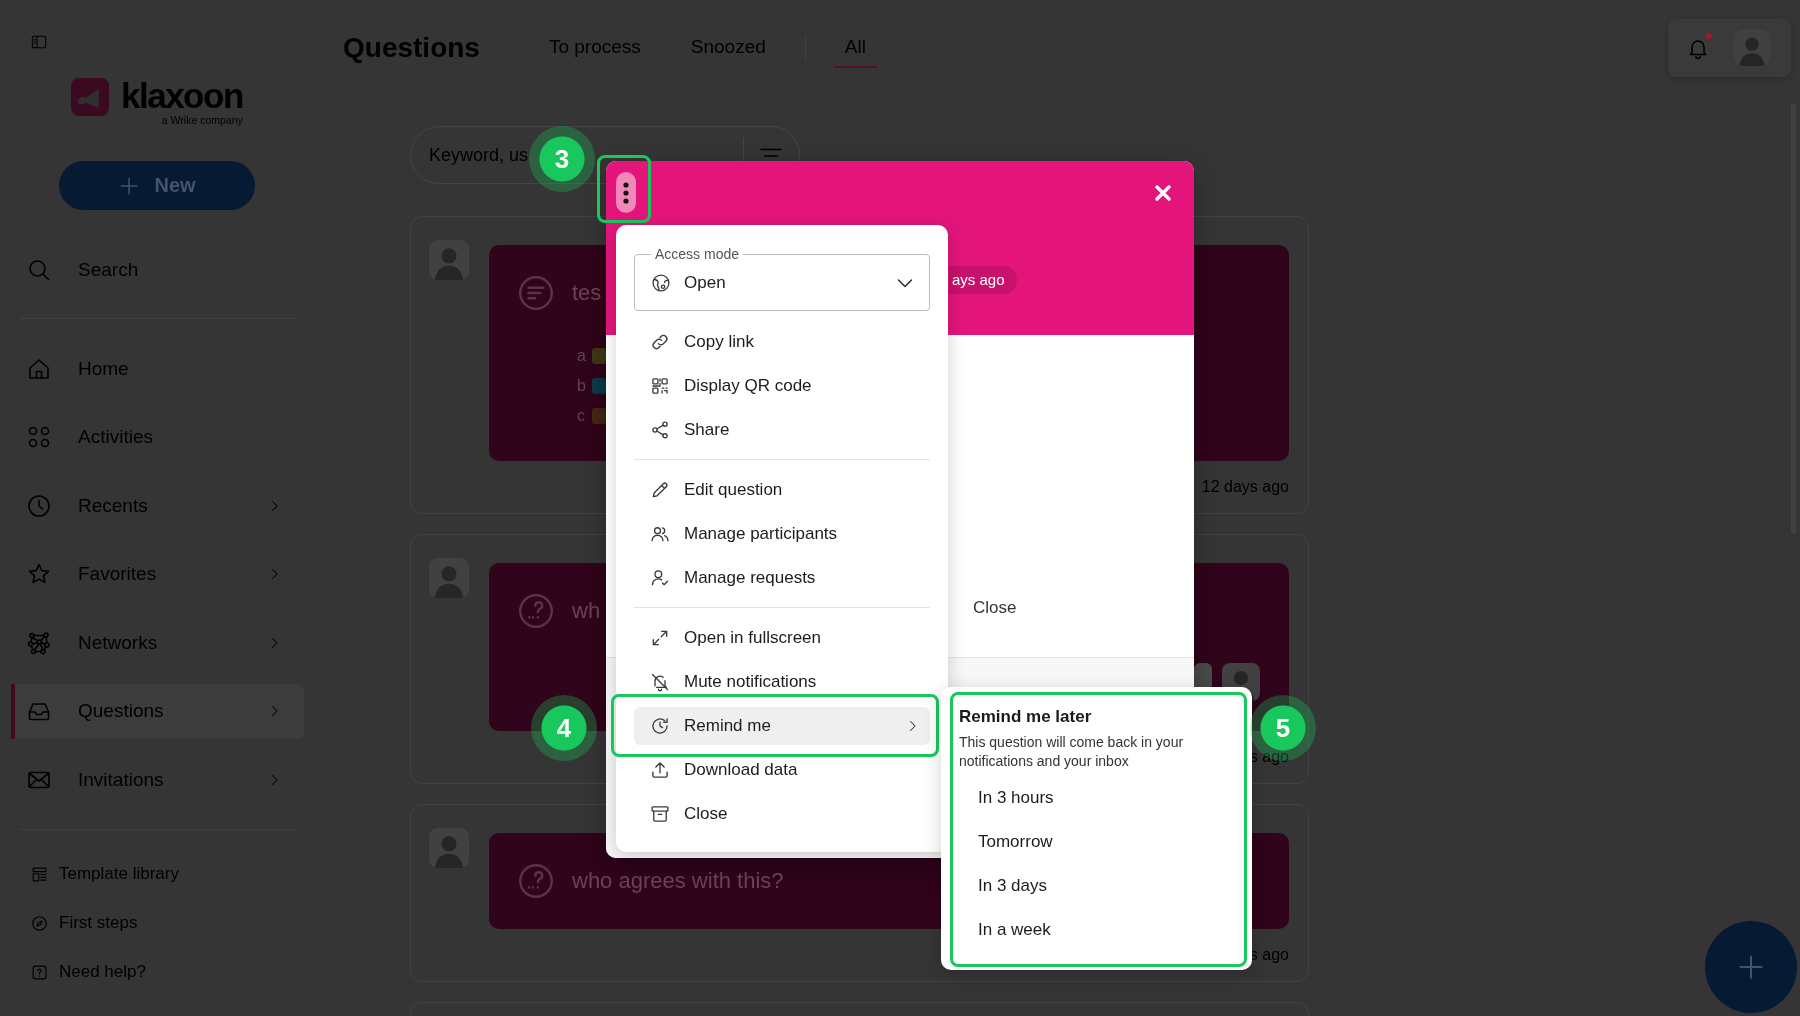 Image resolution: width=1800 pixels, height=1016 pixels. I want to click on menu-item: Edit question, so click(782, 490).